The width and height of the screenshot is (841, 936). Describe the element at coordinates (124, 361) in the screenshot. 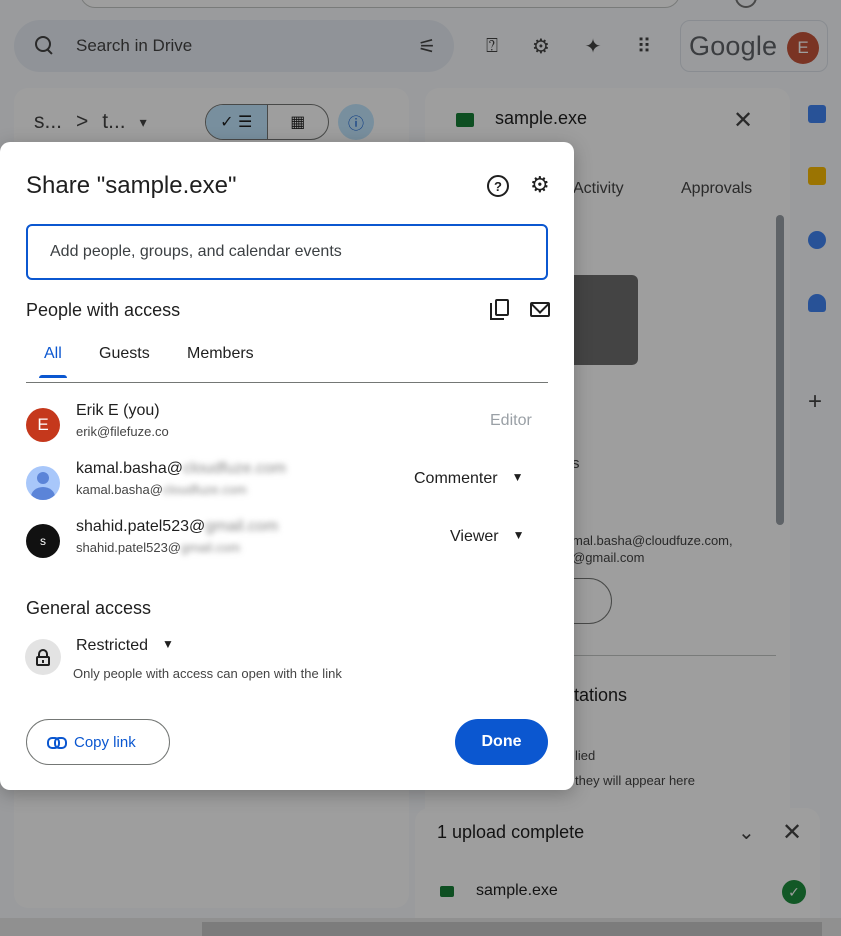

I see `tab-guests: Guests` at that location.